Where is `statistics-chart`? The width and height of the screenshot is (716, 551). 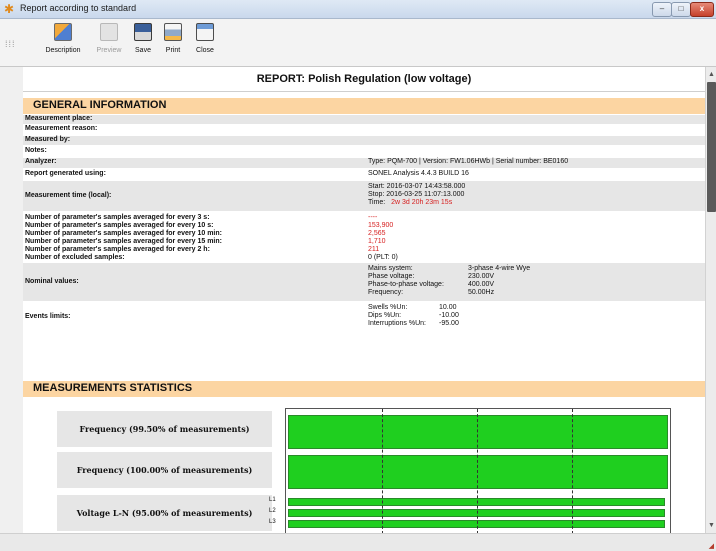 statistics-chart is located at coordinates (478, 471).